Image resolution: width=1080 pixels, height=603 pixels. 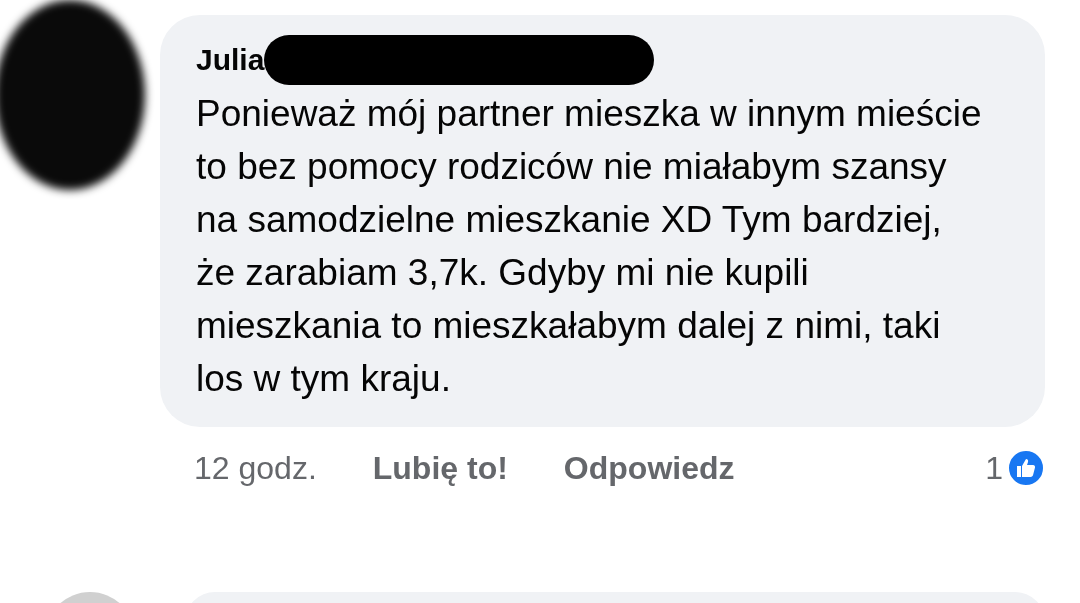 What do you see at coordinates (1026, 468) in the screenshot?
I see `like-reaction-icon` at bounding box center [1026, 468].